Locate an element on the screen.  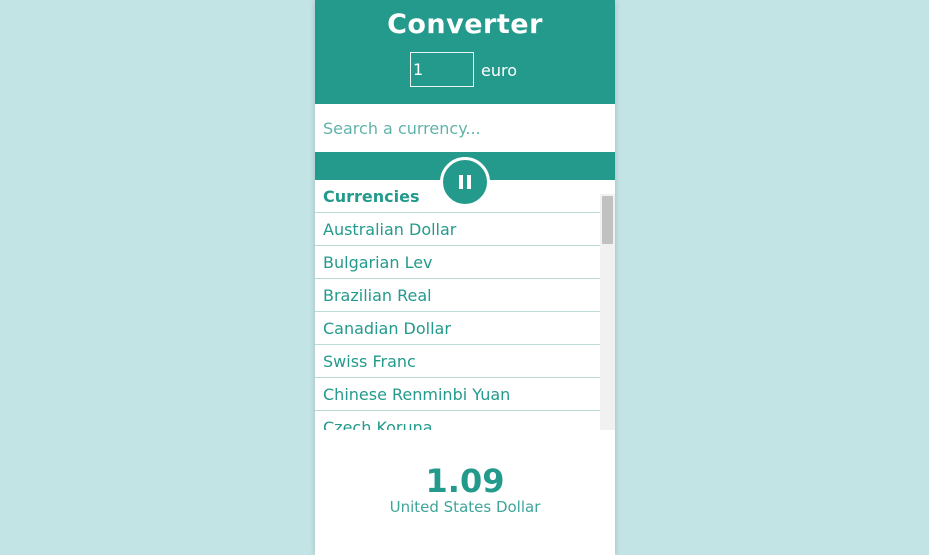
amount-input is located at coordinates (442, 69).